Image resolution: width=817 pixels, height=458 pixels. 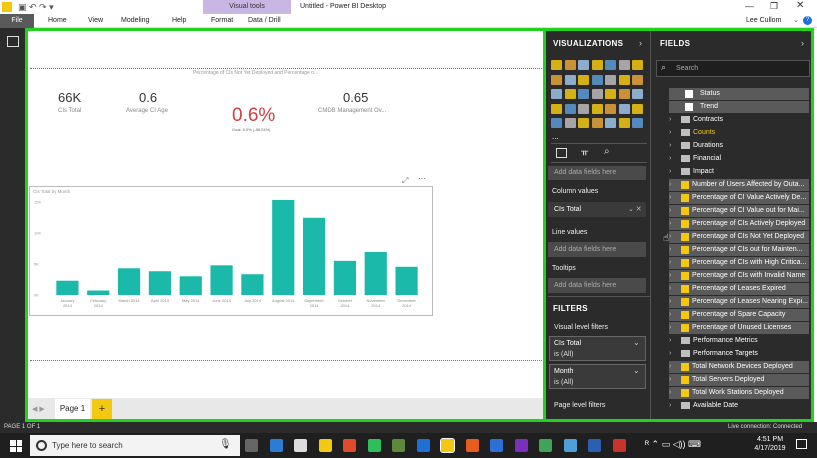 I want to click on system-tray-icons: ᴿ ⌃ ▭ ◁)) ⌨, so click(x=673, y=444).